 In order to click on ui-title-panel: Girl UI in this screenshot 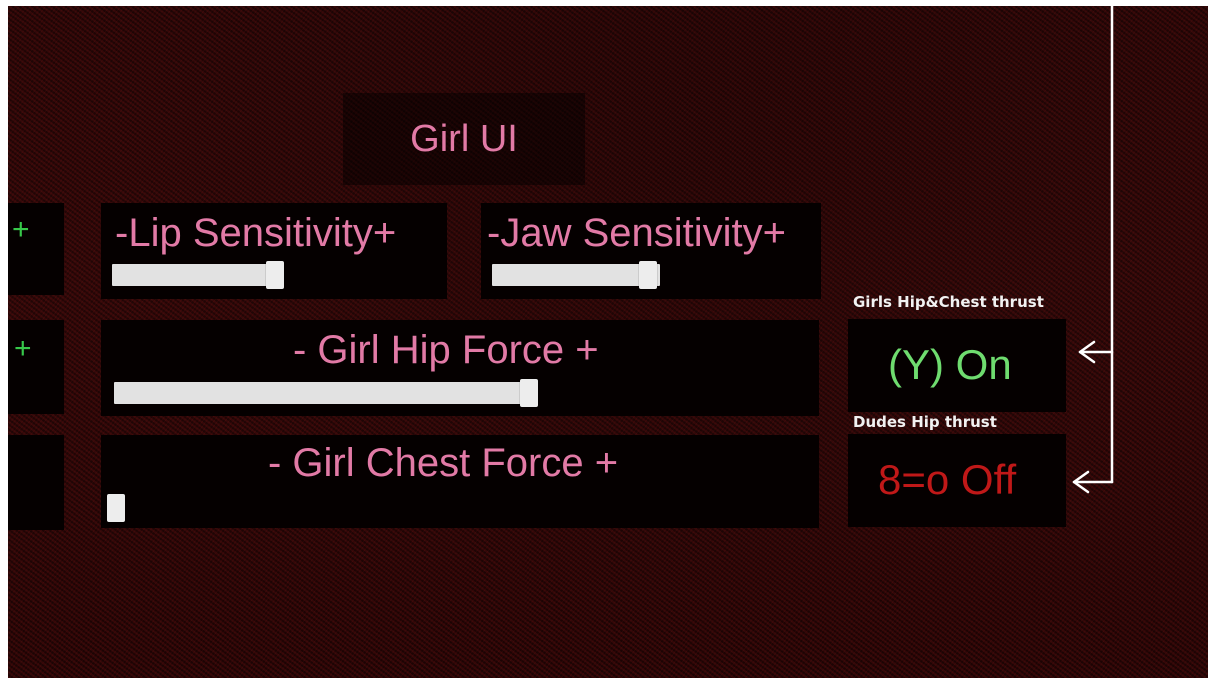, I will do `click(464, 139)`.